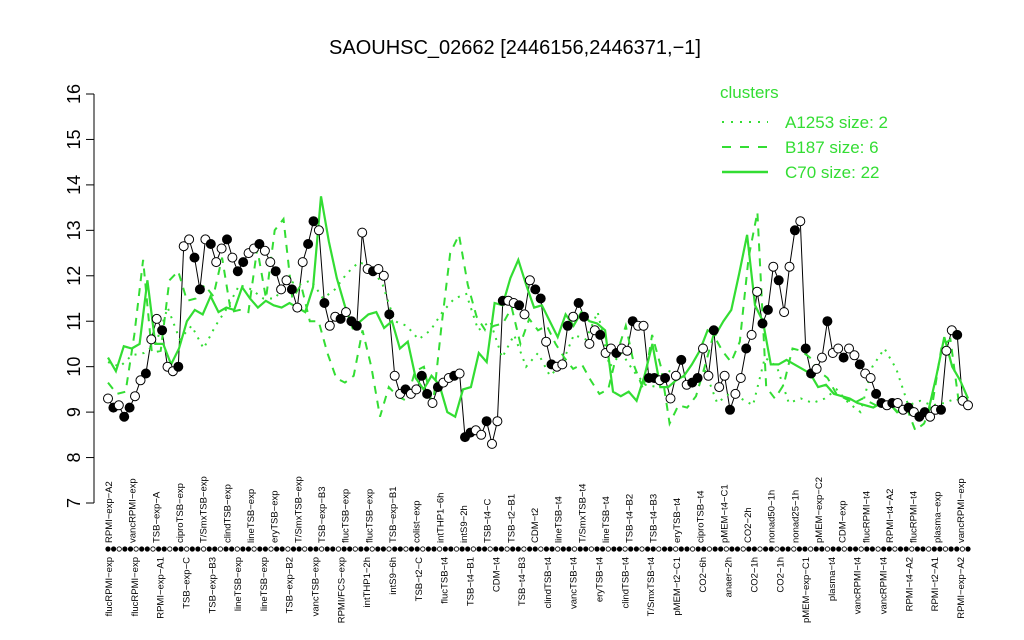  I want to click on x-tick-label: TSB−exp−B2, so click(290, 585).